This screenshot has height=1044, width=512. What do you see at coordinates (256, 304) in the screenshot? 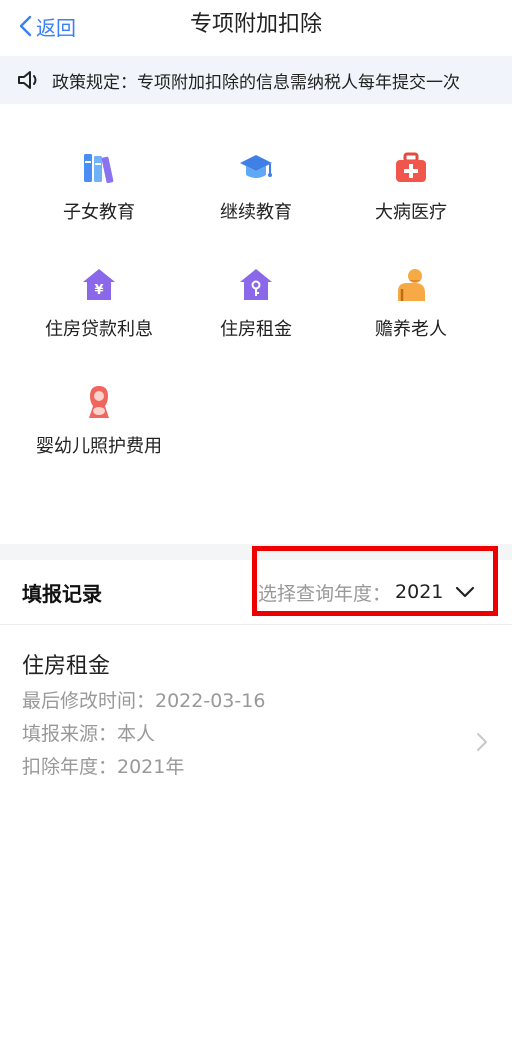
I see `category-housing-rent: 住房租金` at bounding box center [256, 304].